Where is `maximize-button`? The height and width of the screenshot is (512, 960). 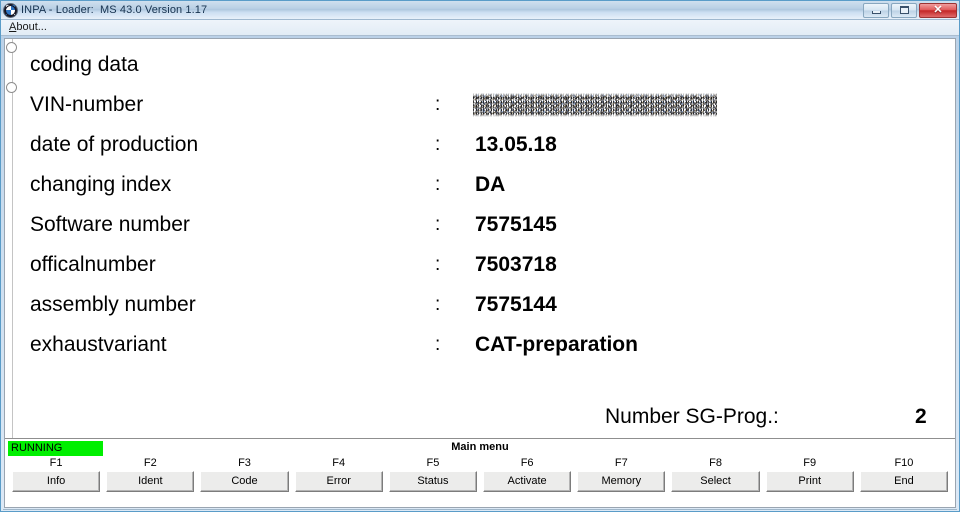 maximize-button is located at coordinates (904, 10).